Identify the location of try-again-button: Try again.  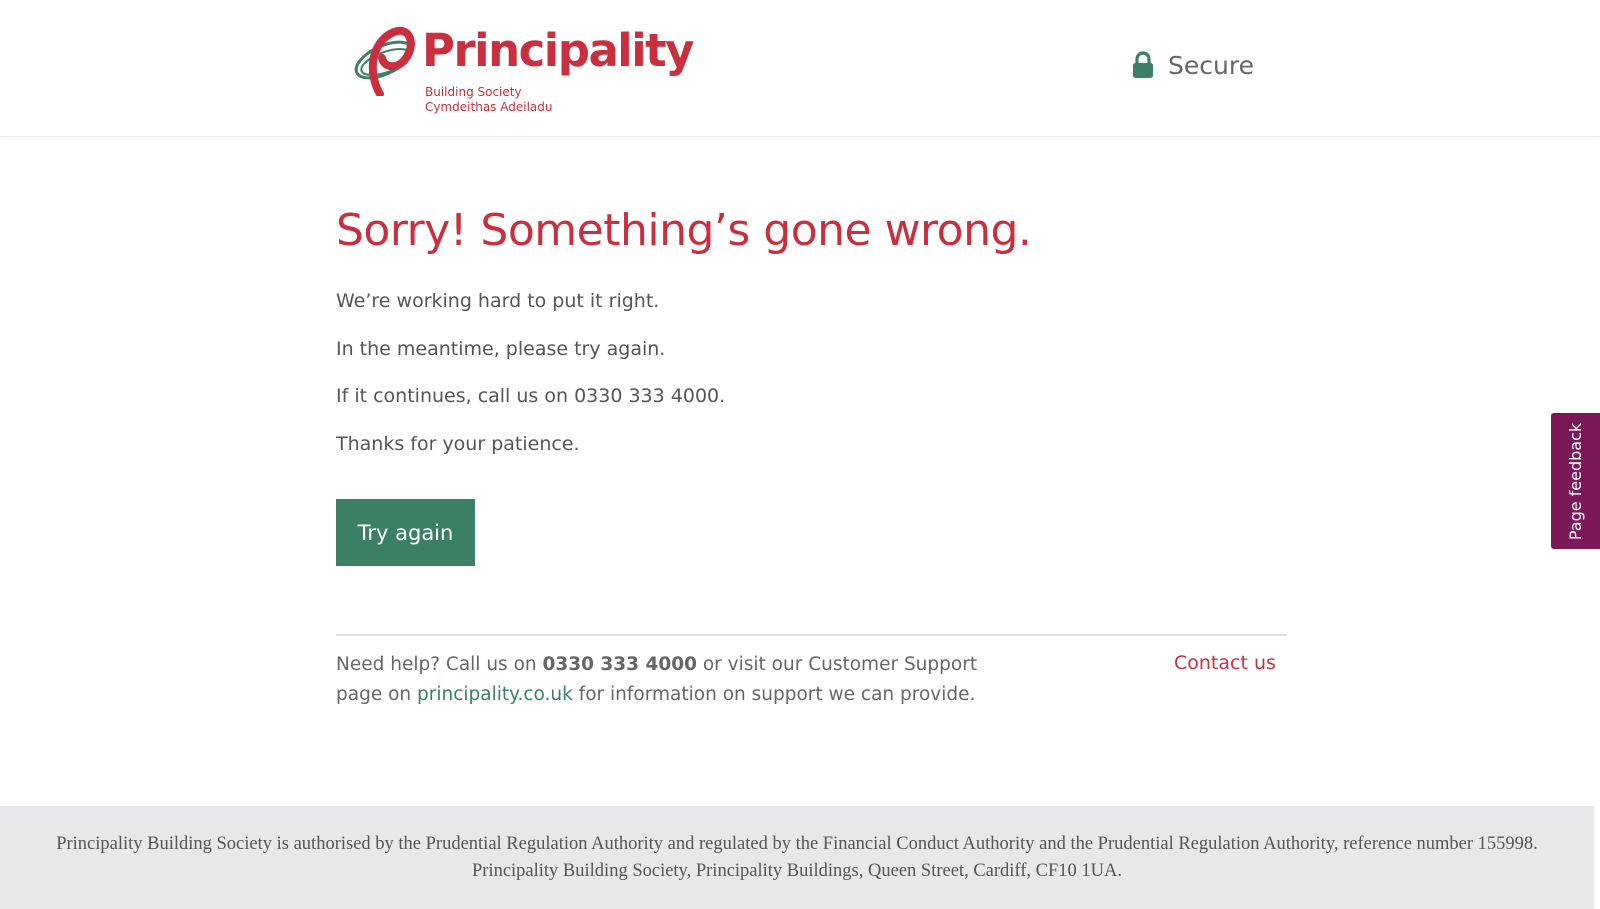
(405, 532).